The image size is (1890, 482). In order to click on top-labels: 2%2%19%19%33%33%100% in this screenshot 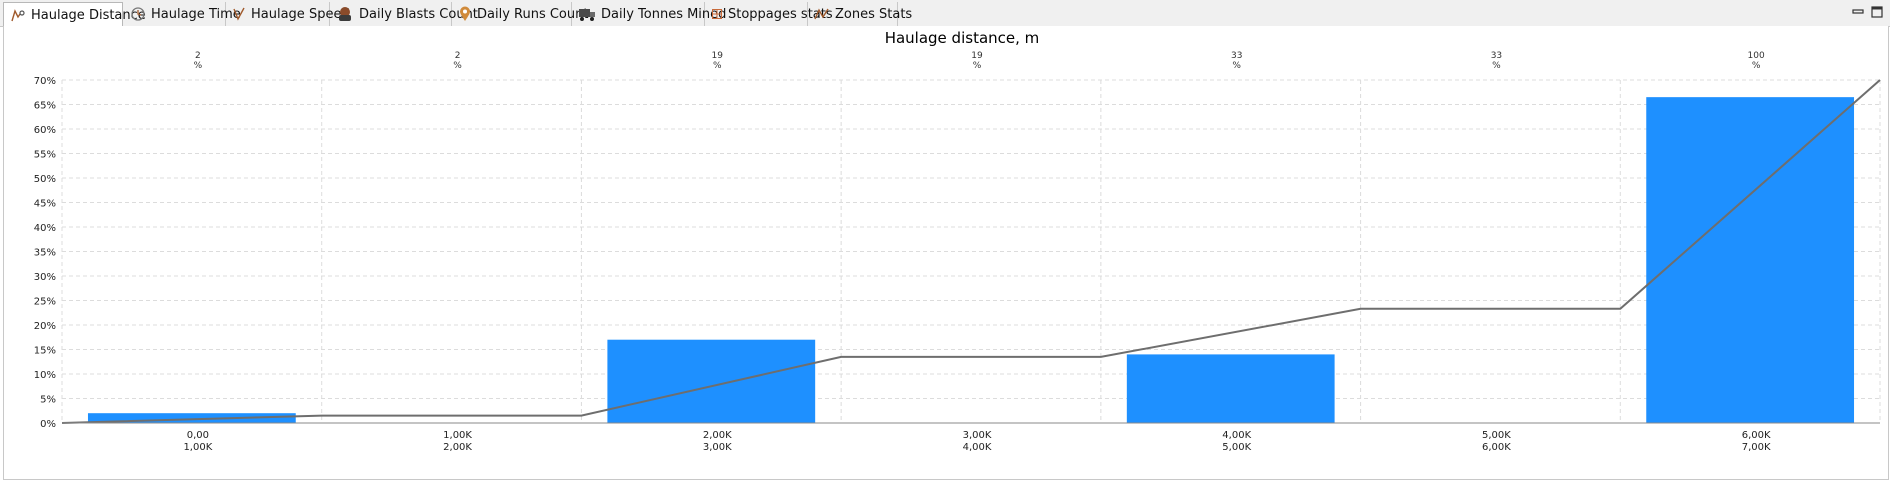, I will do `click(979, 61)`.